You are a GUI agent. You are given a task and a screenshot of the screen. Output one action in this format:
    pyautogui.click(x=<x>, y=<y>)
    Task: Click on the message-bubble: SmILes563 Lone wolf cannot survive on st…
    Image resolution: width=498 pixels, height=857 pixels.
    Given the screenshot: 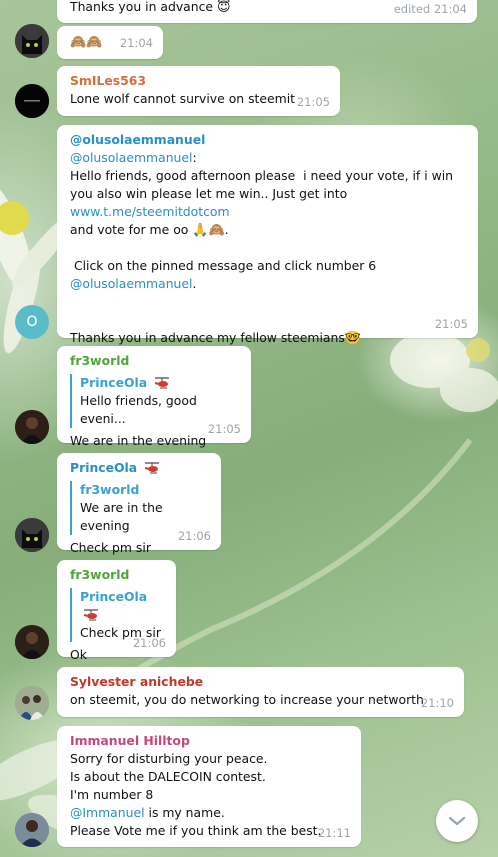 What is the action you would take?
    pyautogui.click(x=198, y=91)
    